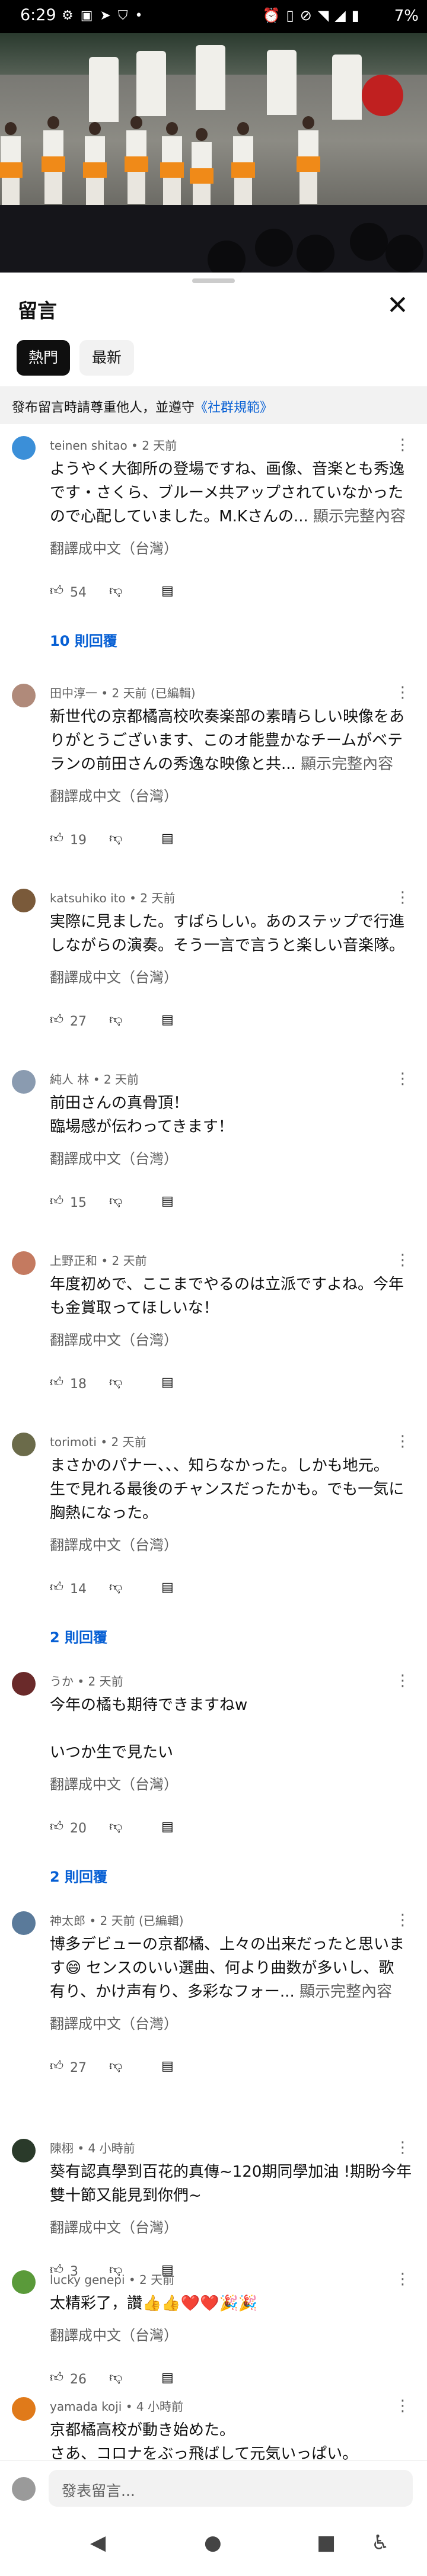 Image resolution: width=427 pixels, height=2576 pixels. Describe the element at coordinates (380, 2543) in the screenshot. I see `accessibility-icon: ♿` at that location.